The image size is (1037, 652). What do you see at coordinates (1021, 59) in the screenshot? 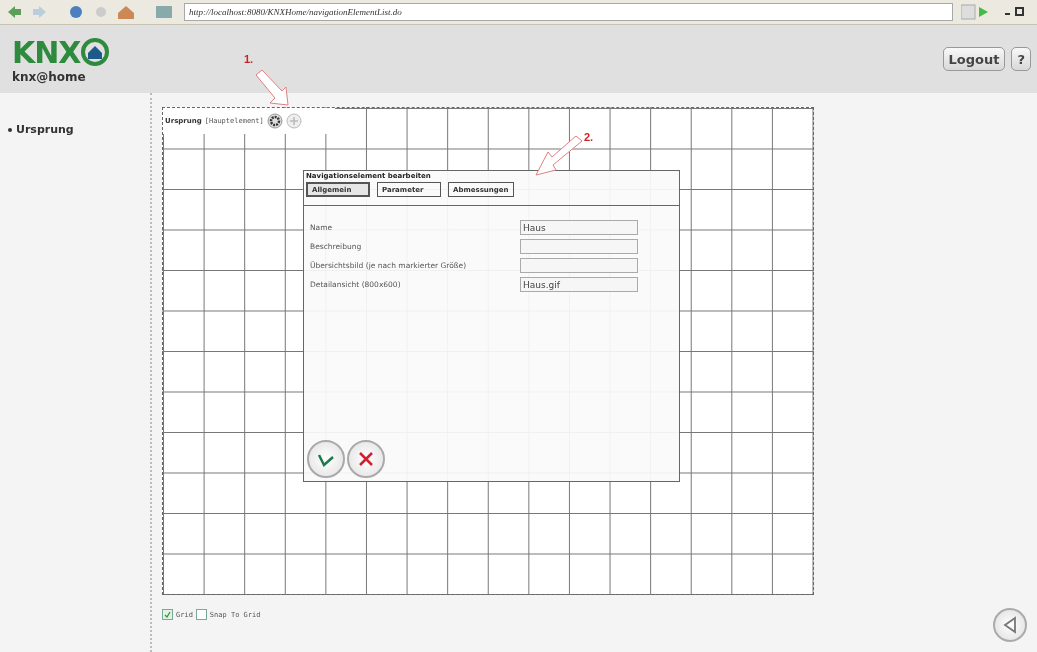
I see `help-button: ?` at bounding box center [1021, 59].